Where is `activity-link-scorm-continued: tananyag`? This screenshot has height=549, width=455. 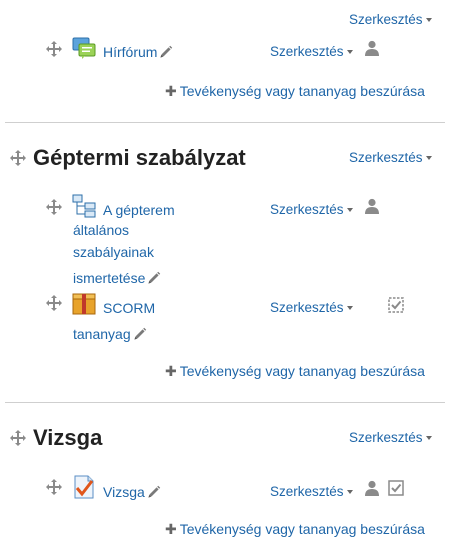 activity-link-scorm-continued: tananyag is located at coordinates (110, 334).